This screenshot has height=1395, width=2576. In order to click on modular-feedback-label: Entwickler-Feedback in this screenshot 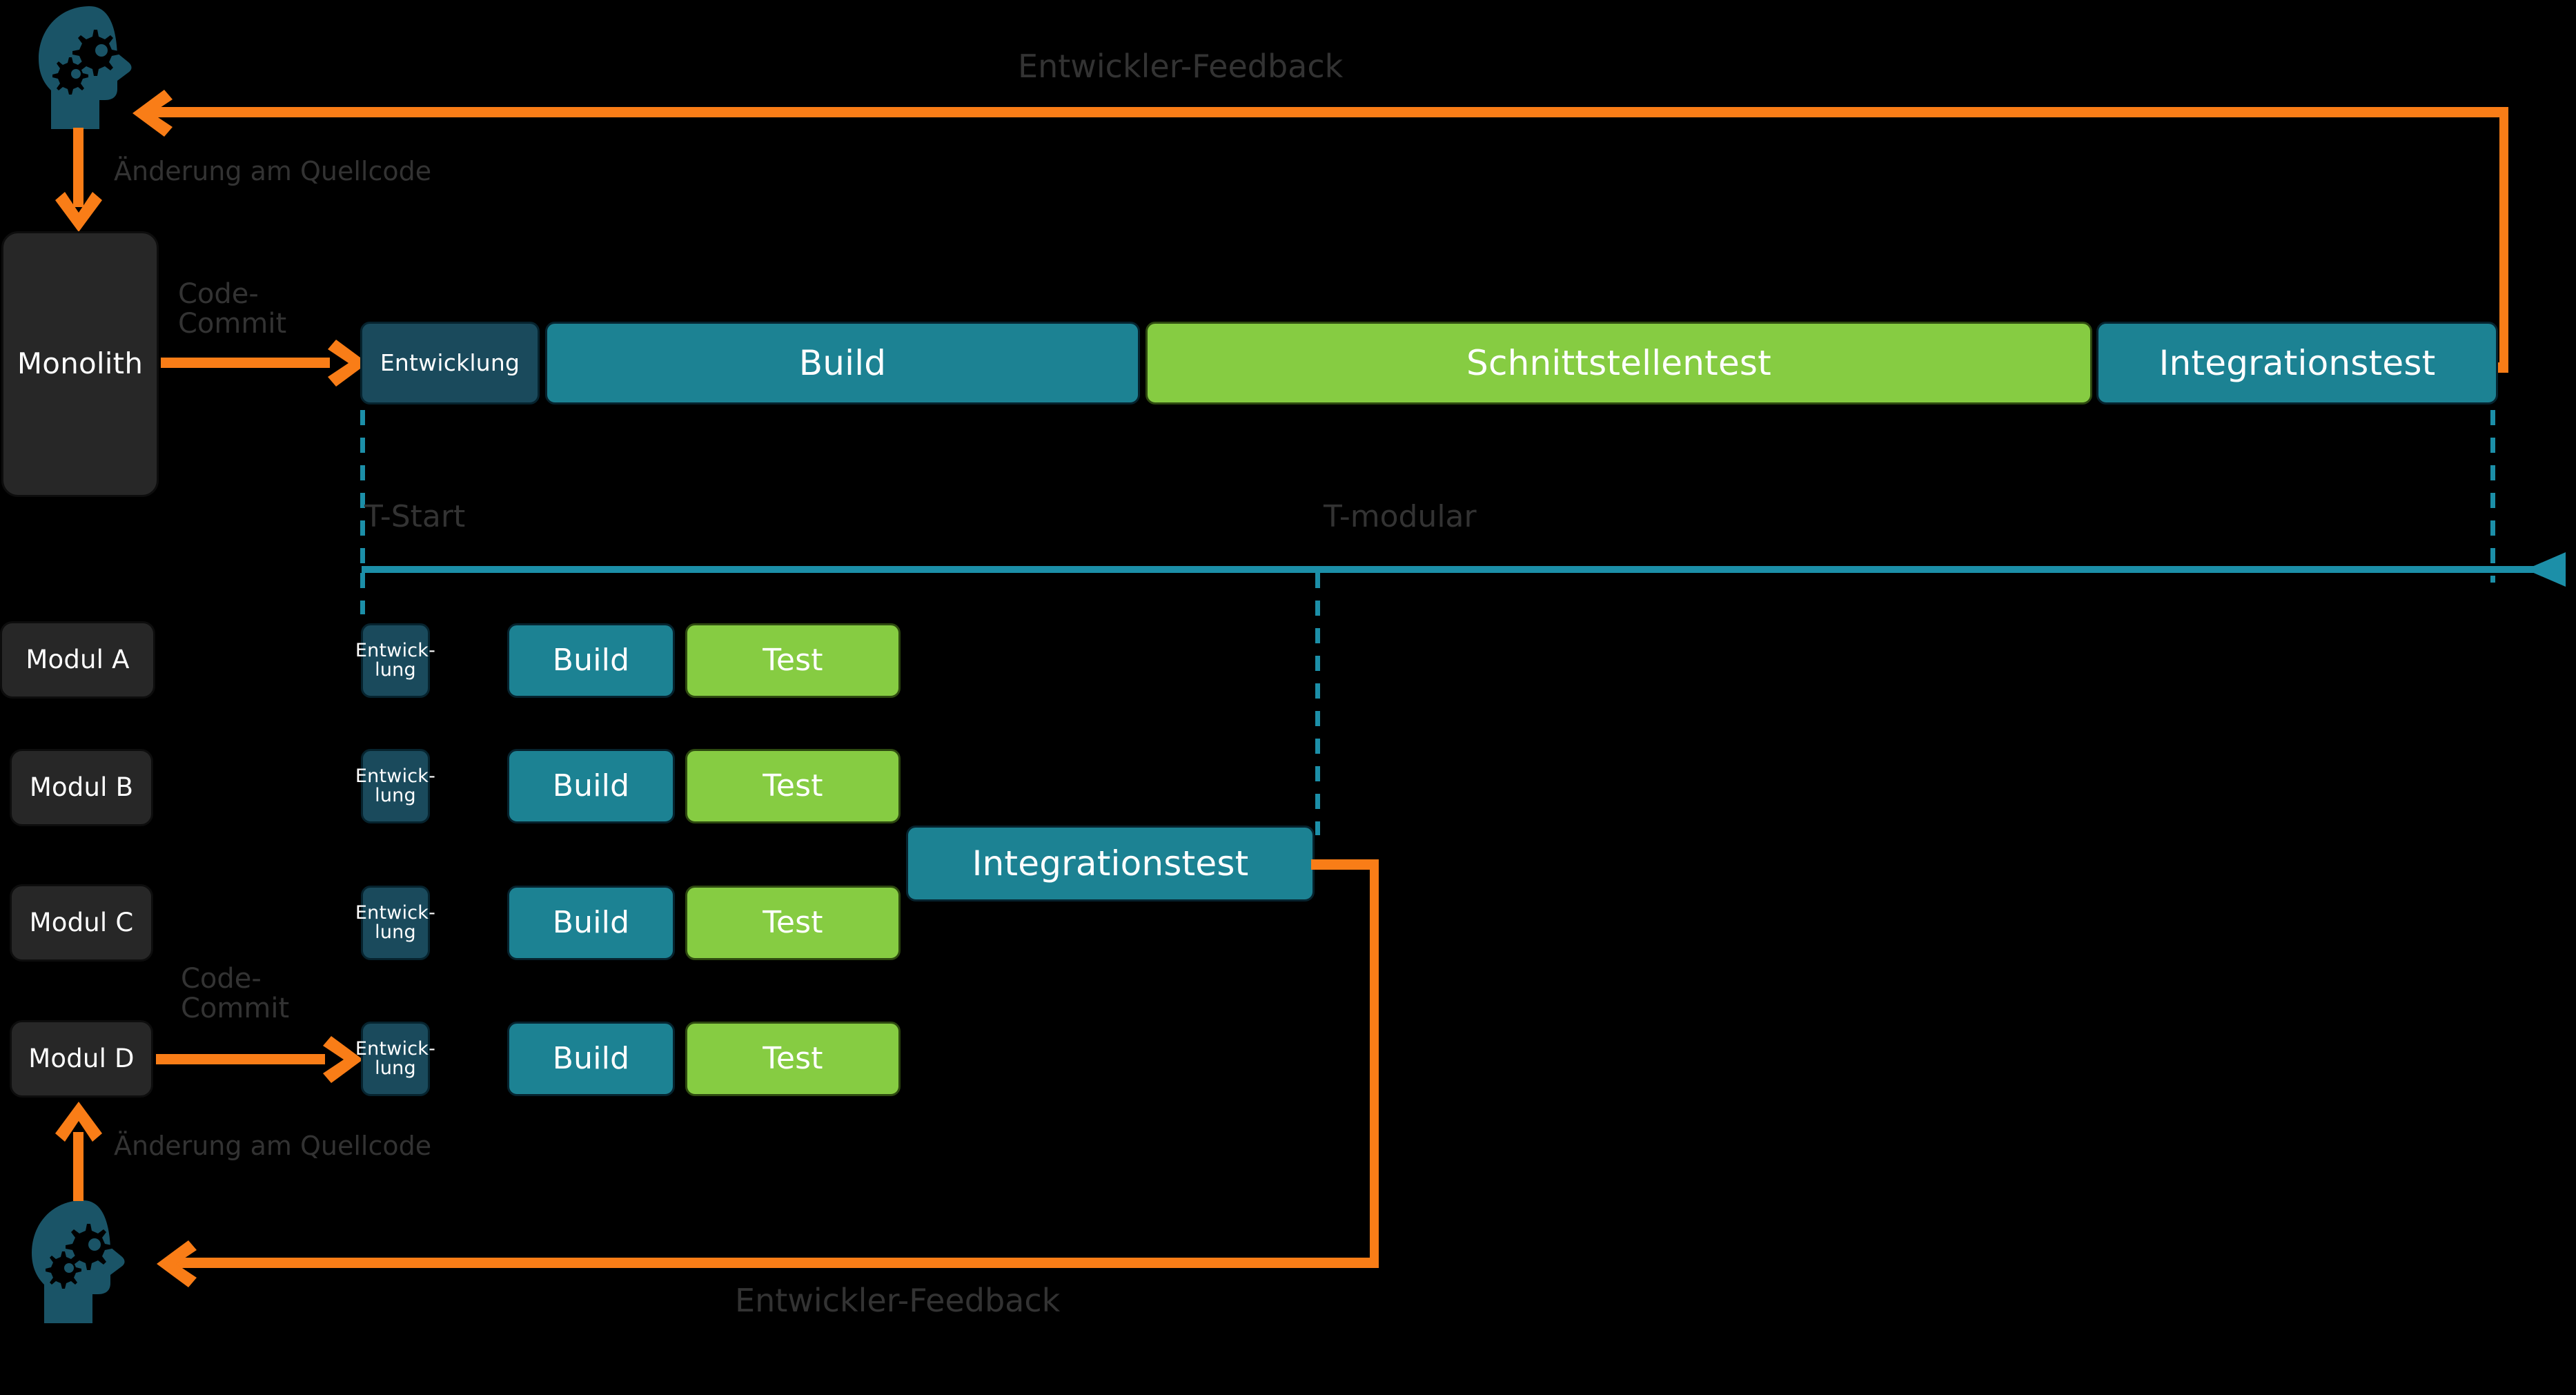, I will do `click(898, 1300)`.